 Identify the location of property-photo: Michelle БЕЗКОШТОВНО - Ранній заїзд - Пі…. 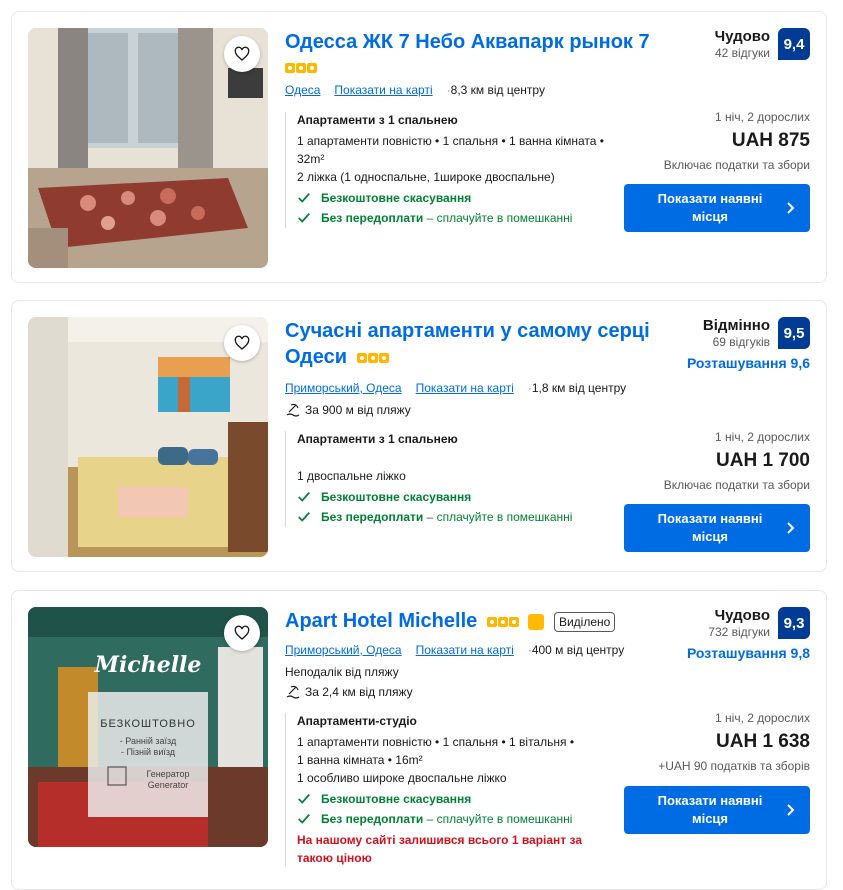
(148, 727).